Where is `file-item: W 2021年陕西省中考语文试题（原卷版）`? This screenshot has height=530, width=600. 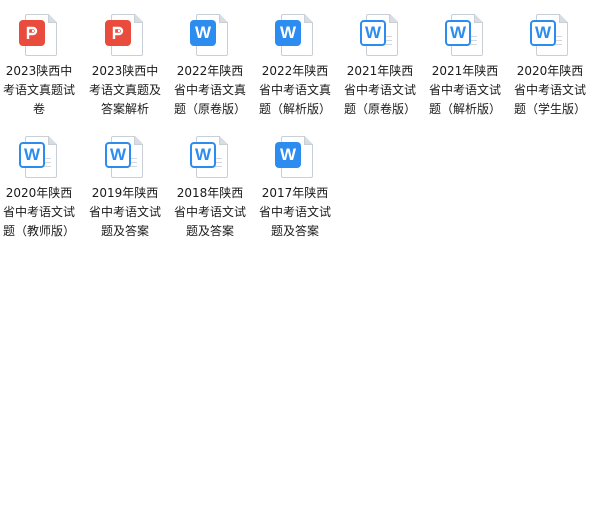 file-item: W 2021年陕西省中考语文试题（原卷版） is located at coordinates (380, 58).